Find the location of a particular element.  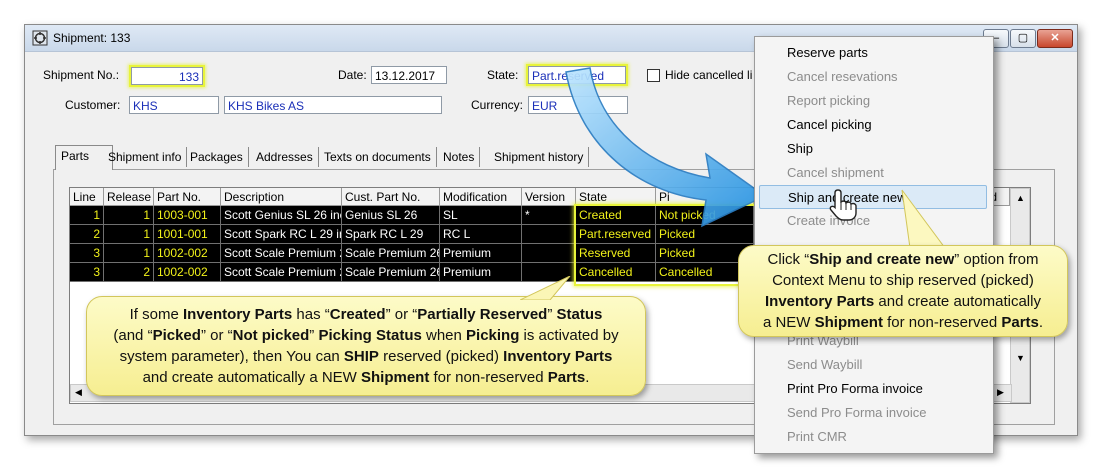

tab-notes: Notes is located at coordinates (459, 157).